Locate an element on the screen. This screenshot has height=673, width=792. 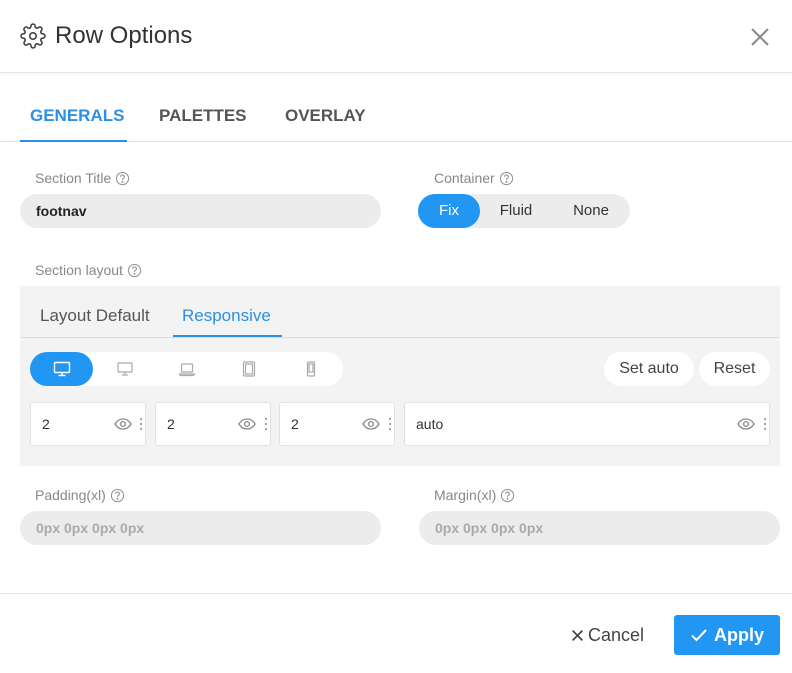
padding-label: Padding(xl) is located at coordinates (80, 495).